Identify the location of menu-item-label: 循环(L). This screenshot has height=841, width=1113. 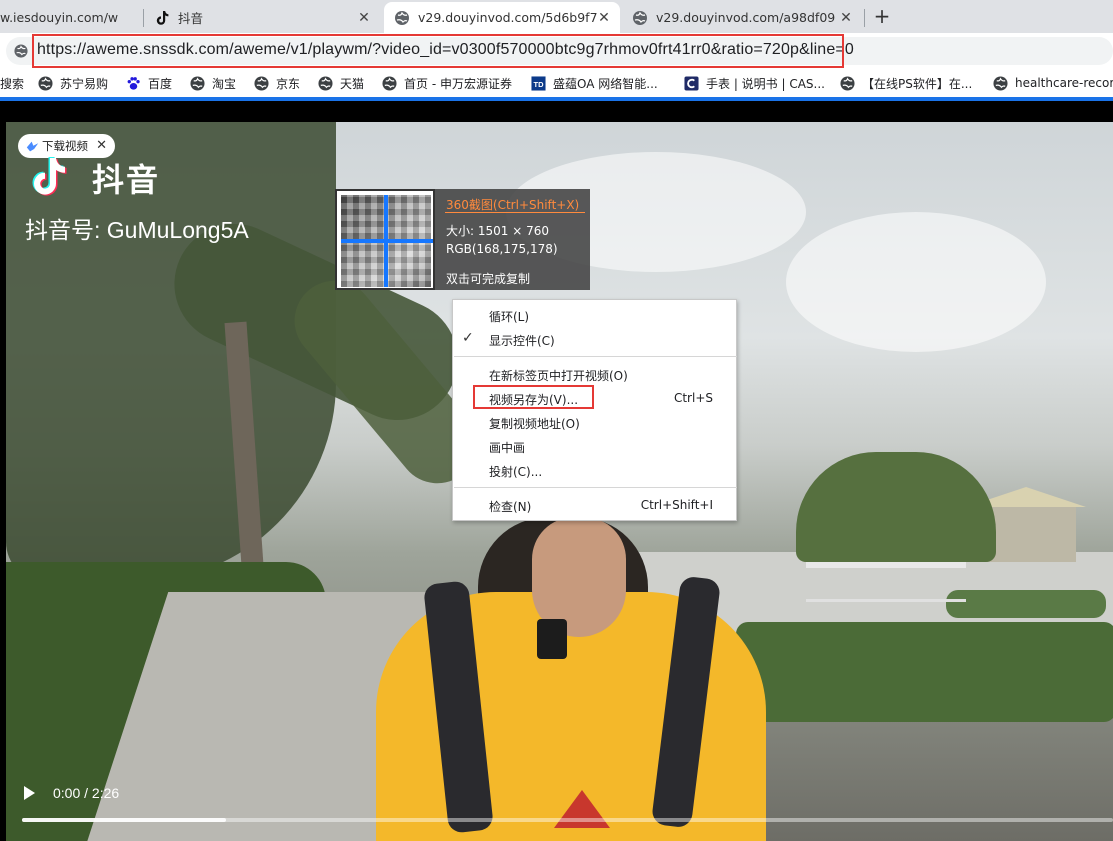
(509, 317).